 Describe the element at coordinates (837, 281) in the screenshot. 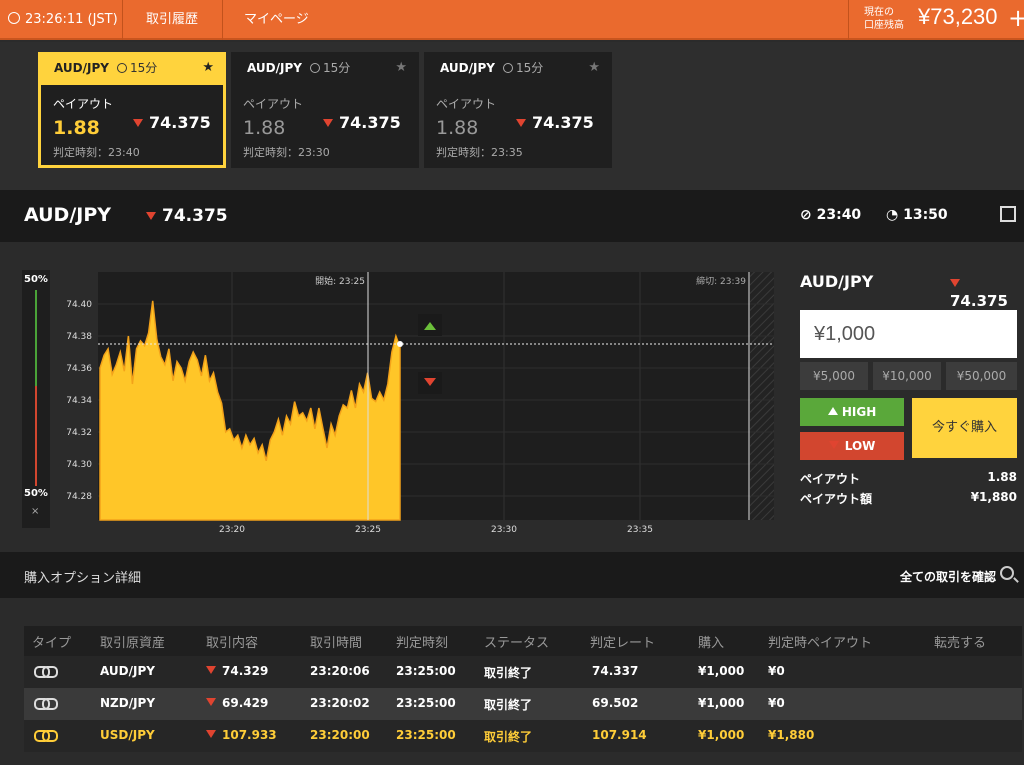

I see `panel-pair: AUD/JPY` at that location.